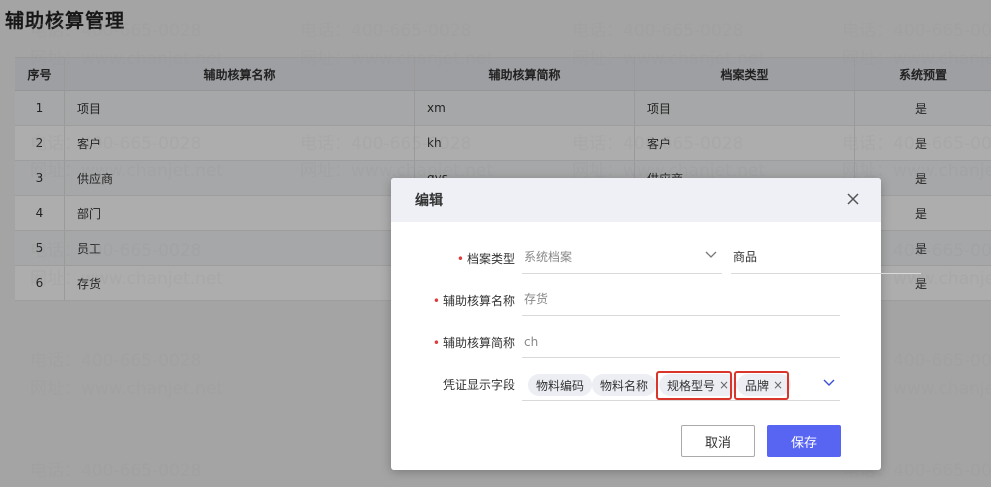  Describe the element at coordinates (531, 342) in the screenshot. I see `aux-short-name-value: ch` at that location.